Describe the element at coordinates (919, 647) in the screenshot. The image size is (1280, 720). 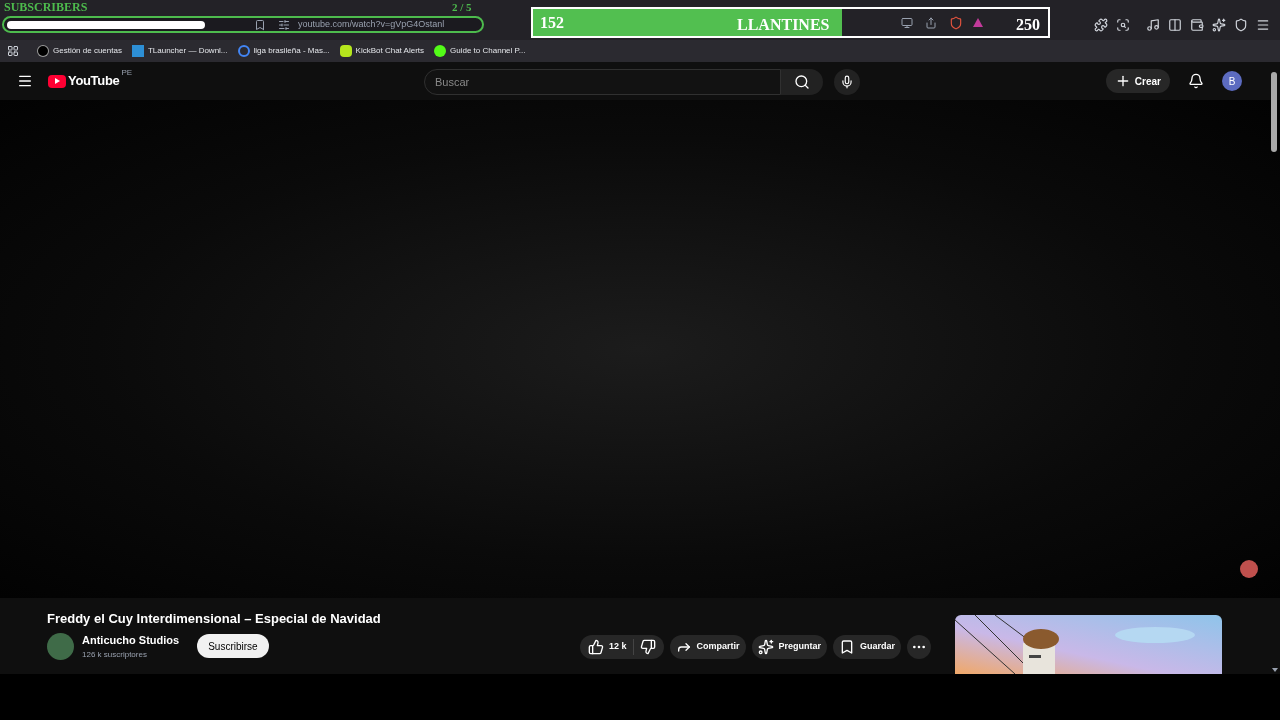
I see `more-button` at that location.